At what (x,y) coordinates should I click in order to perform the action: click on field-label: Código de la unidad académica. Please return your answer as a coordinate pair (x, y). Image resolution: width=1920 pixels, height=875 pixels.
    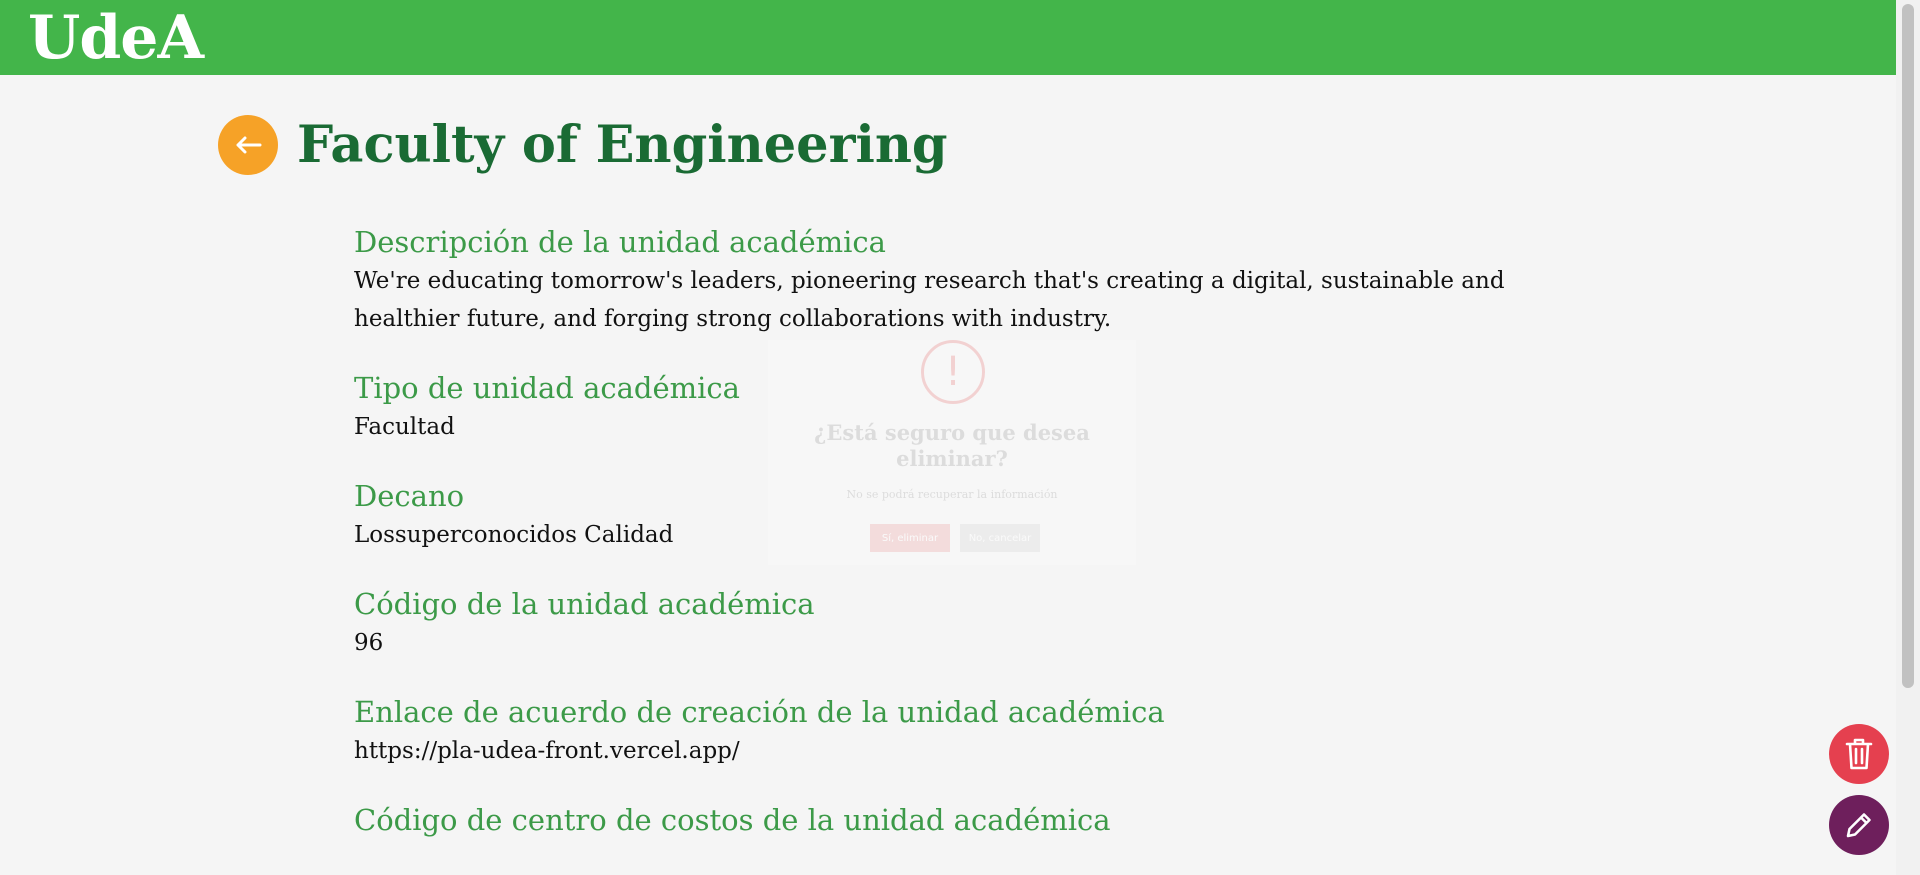
    Looking at the image, I should click on (584, 604).